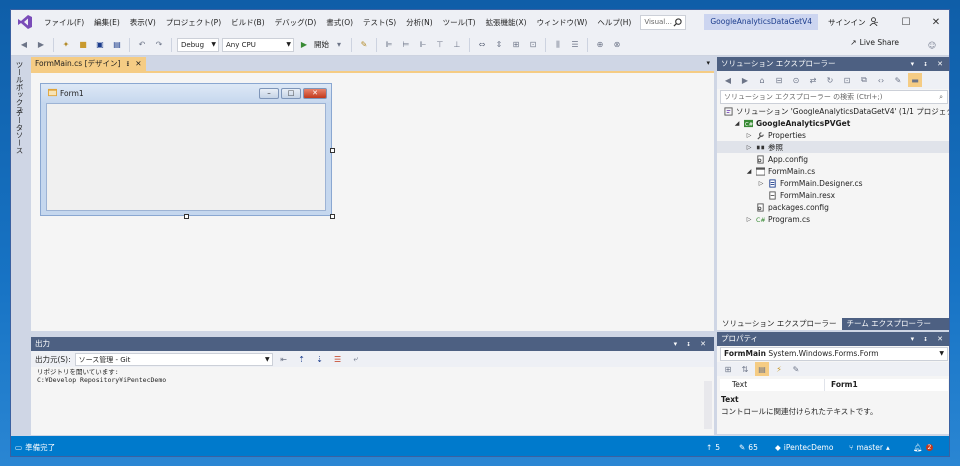 The height and width of the screenshot is (466, 960). What do you see at coordinates (779, 324) in the screenshot?
I see `tab-solution-explorer: ソリューション エクスプローラー` at bounding box center [779, 324].